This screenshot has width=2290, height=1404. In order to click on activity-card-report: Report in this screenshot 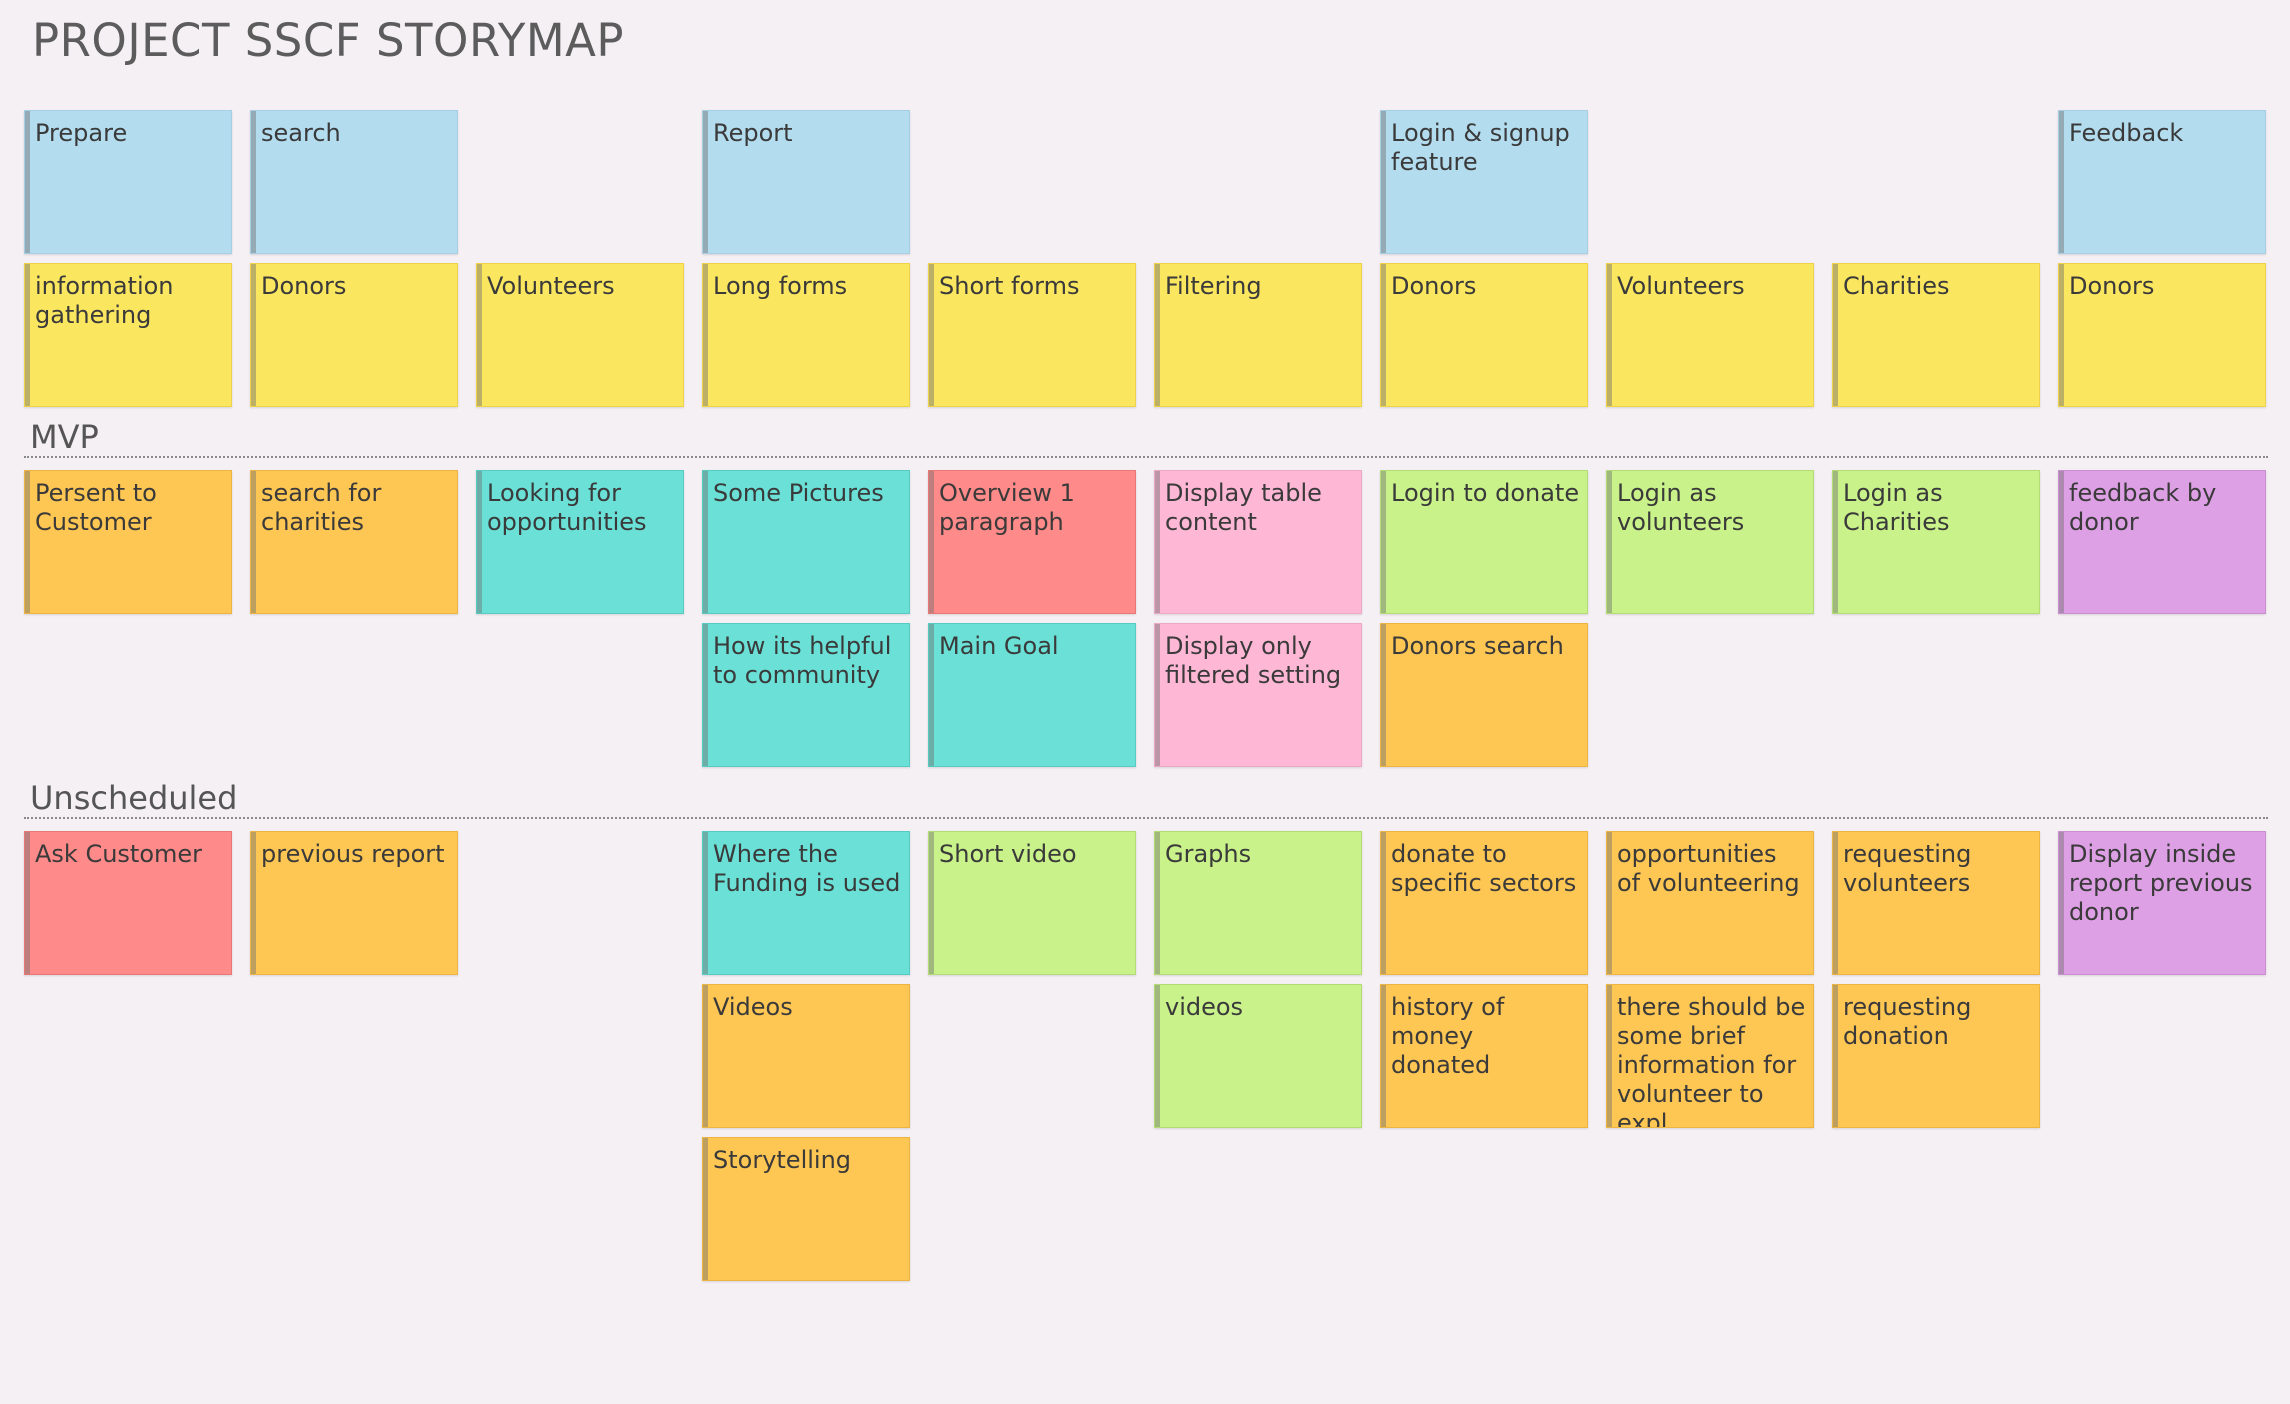, I will do `click(806, 182)`.